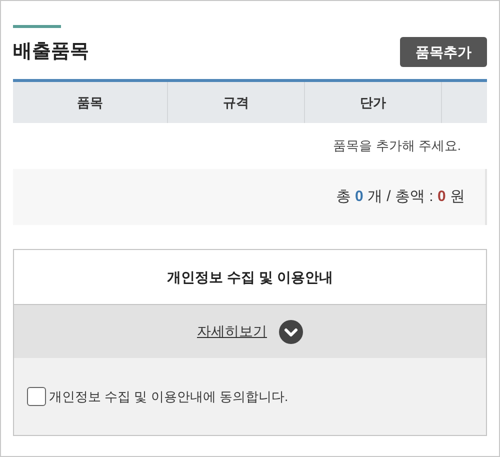 The width and height of the screenshot is (500, 457). What do you see at coordinates (90, 103) in the screenshot?
I see `column-header: 품목` at bounding box center [90, 103].